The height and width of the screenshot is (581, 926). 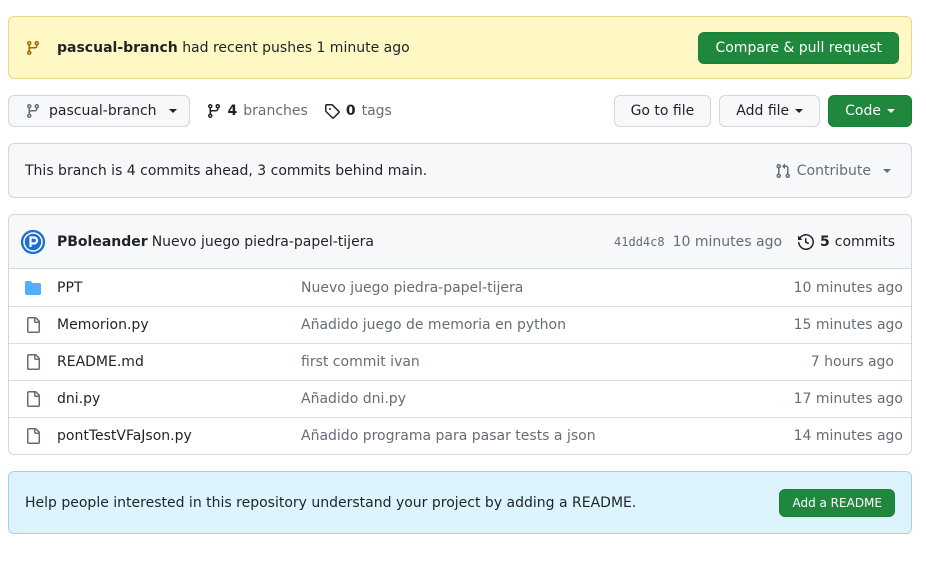 What do you see at coordinates (350, 111) in the screenshot?
I see `tags-count: 0` at bounding box center [350, 111].